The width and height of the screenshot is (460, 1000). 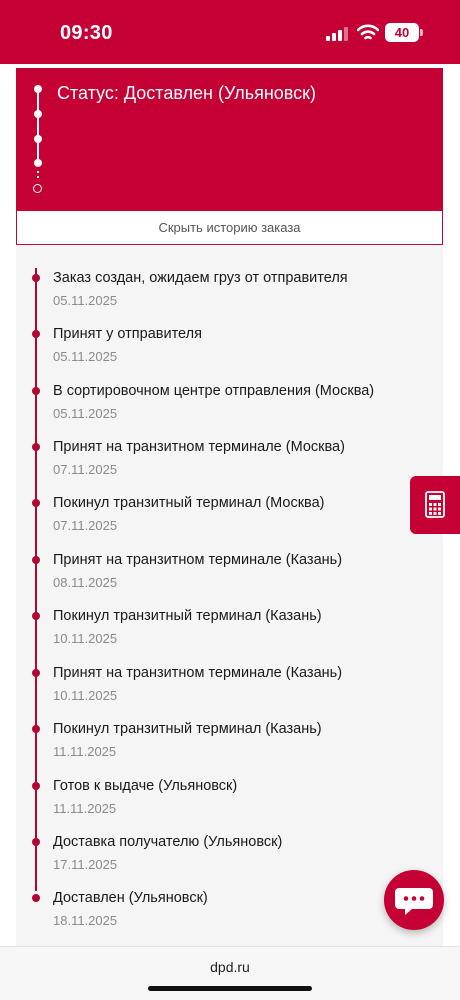 What do you see at coordinates (85, 864) in the screenshot?
I see `history-item-date: 17.11.2025` at bounding box center [85, 864].